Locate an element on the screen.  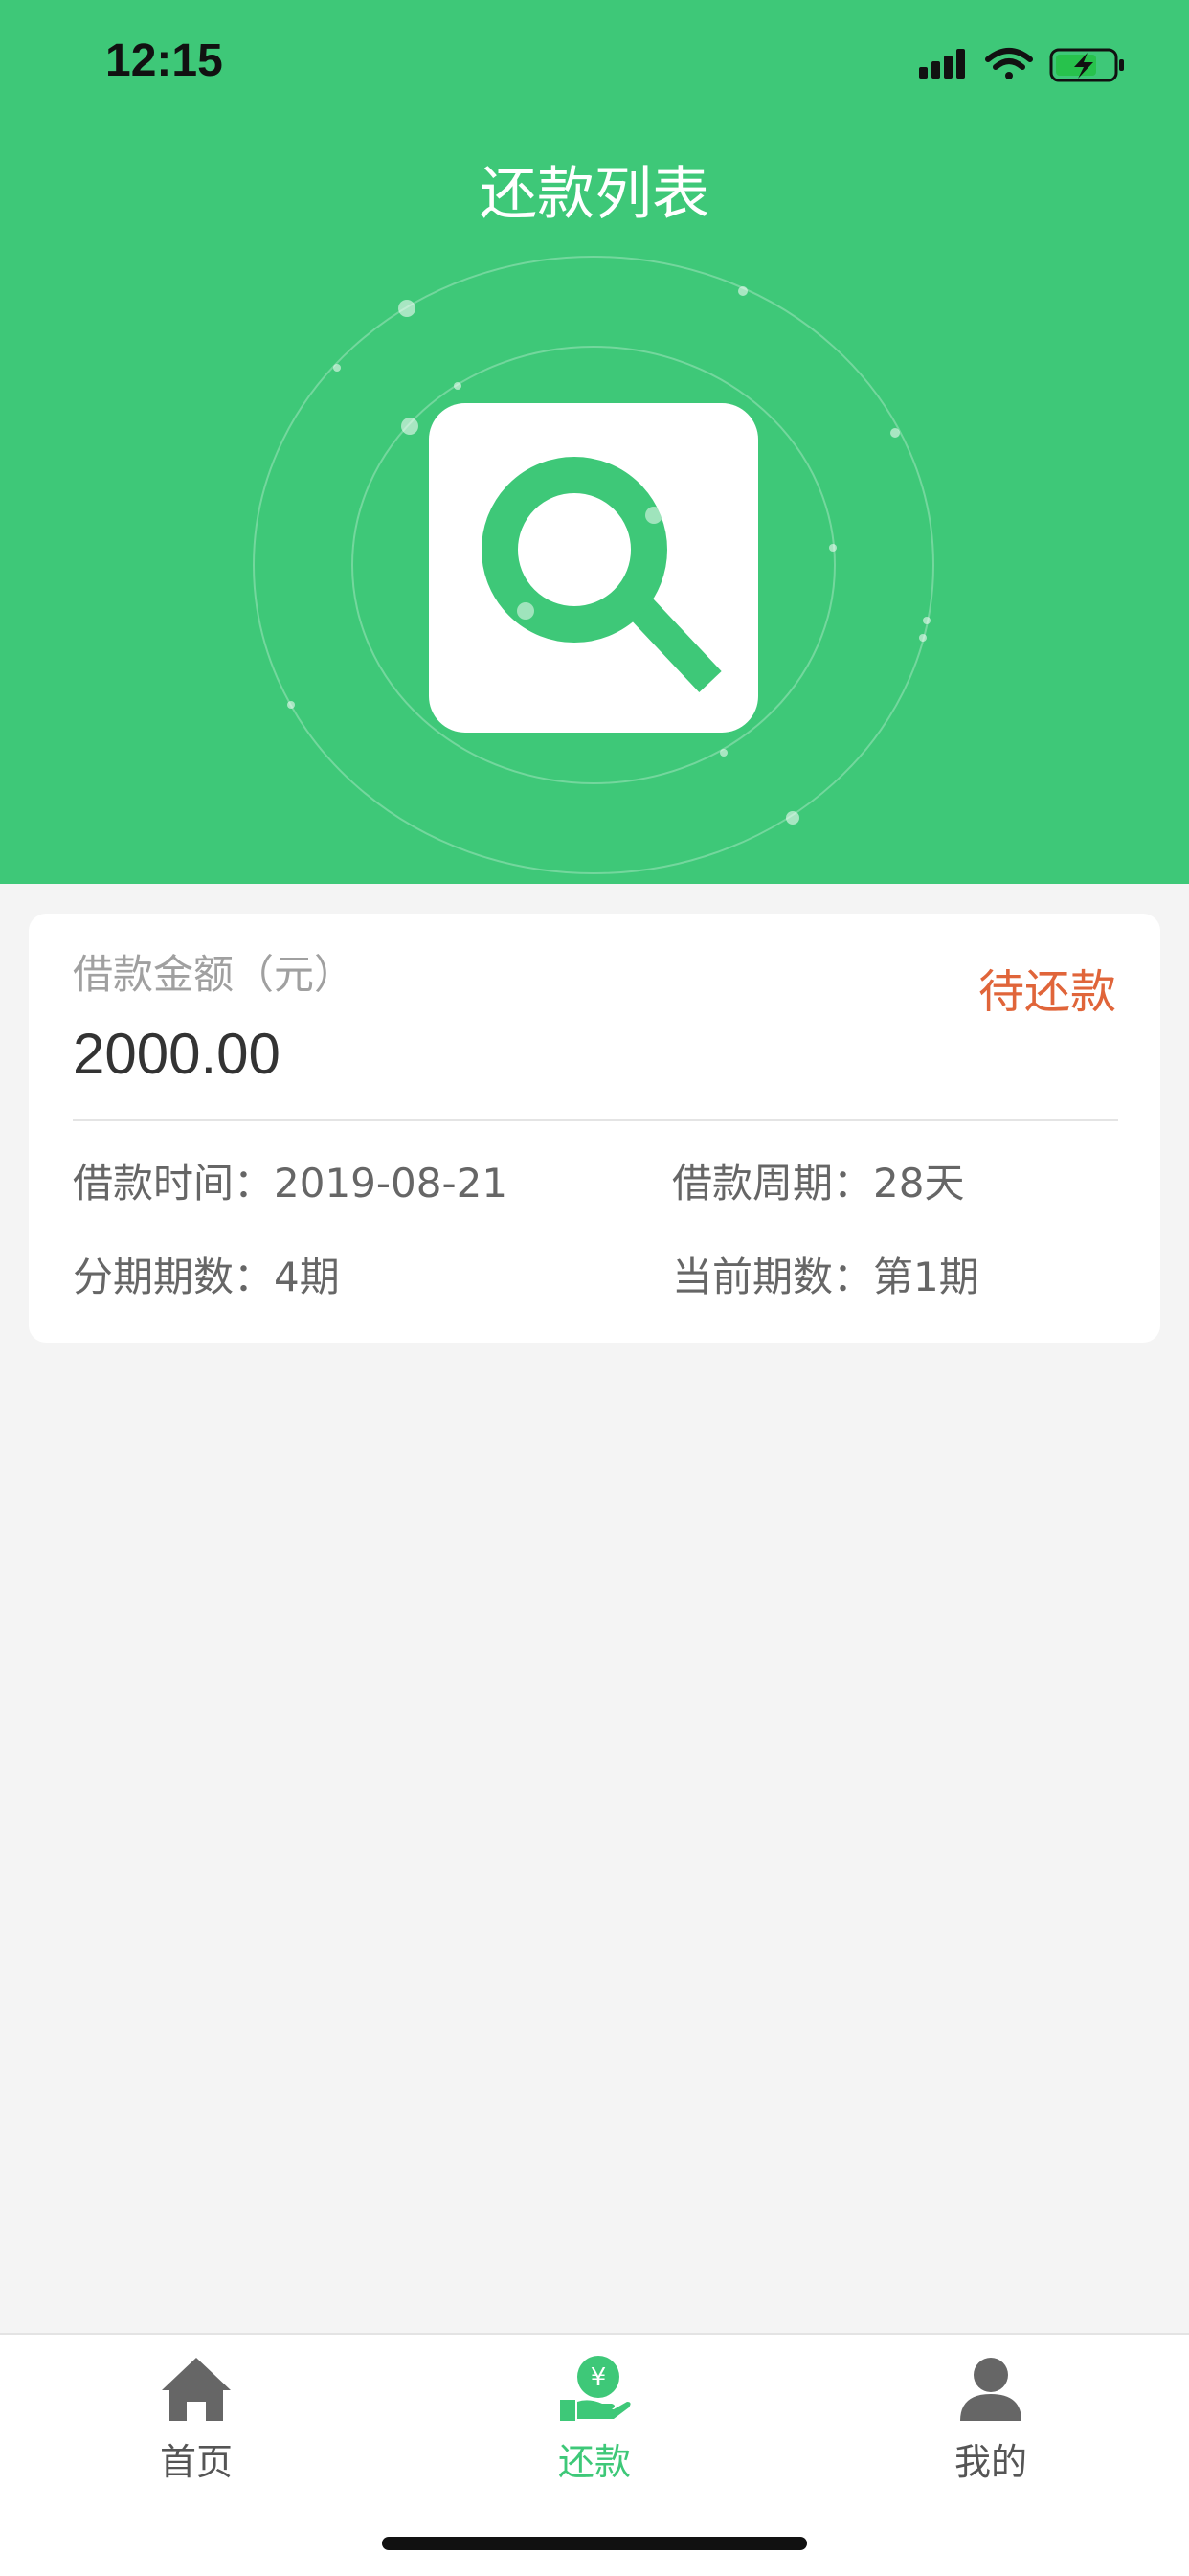
loan-date-row: 借款时间：2019-08-21 is located at coordinates (290, 1180).